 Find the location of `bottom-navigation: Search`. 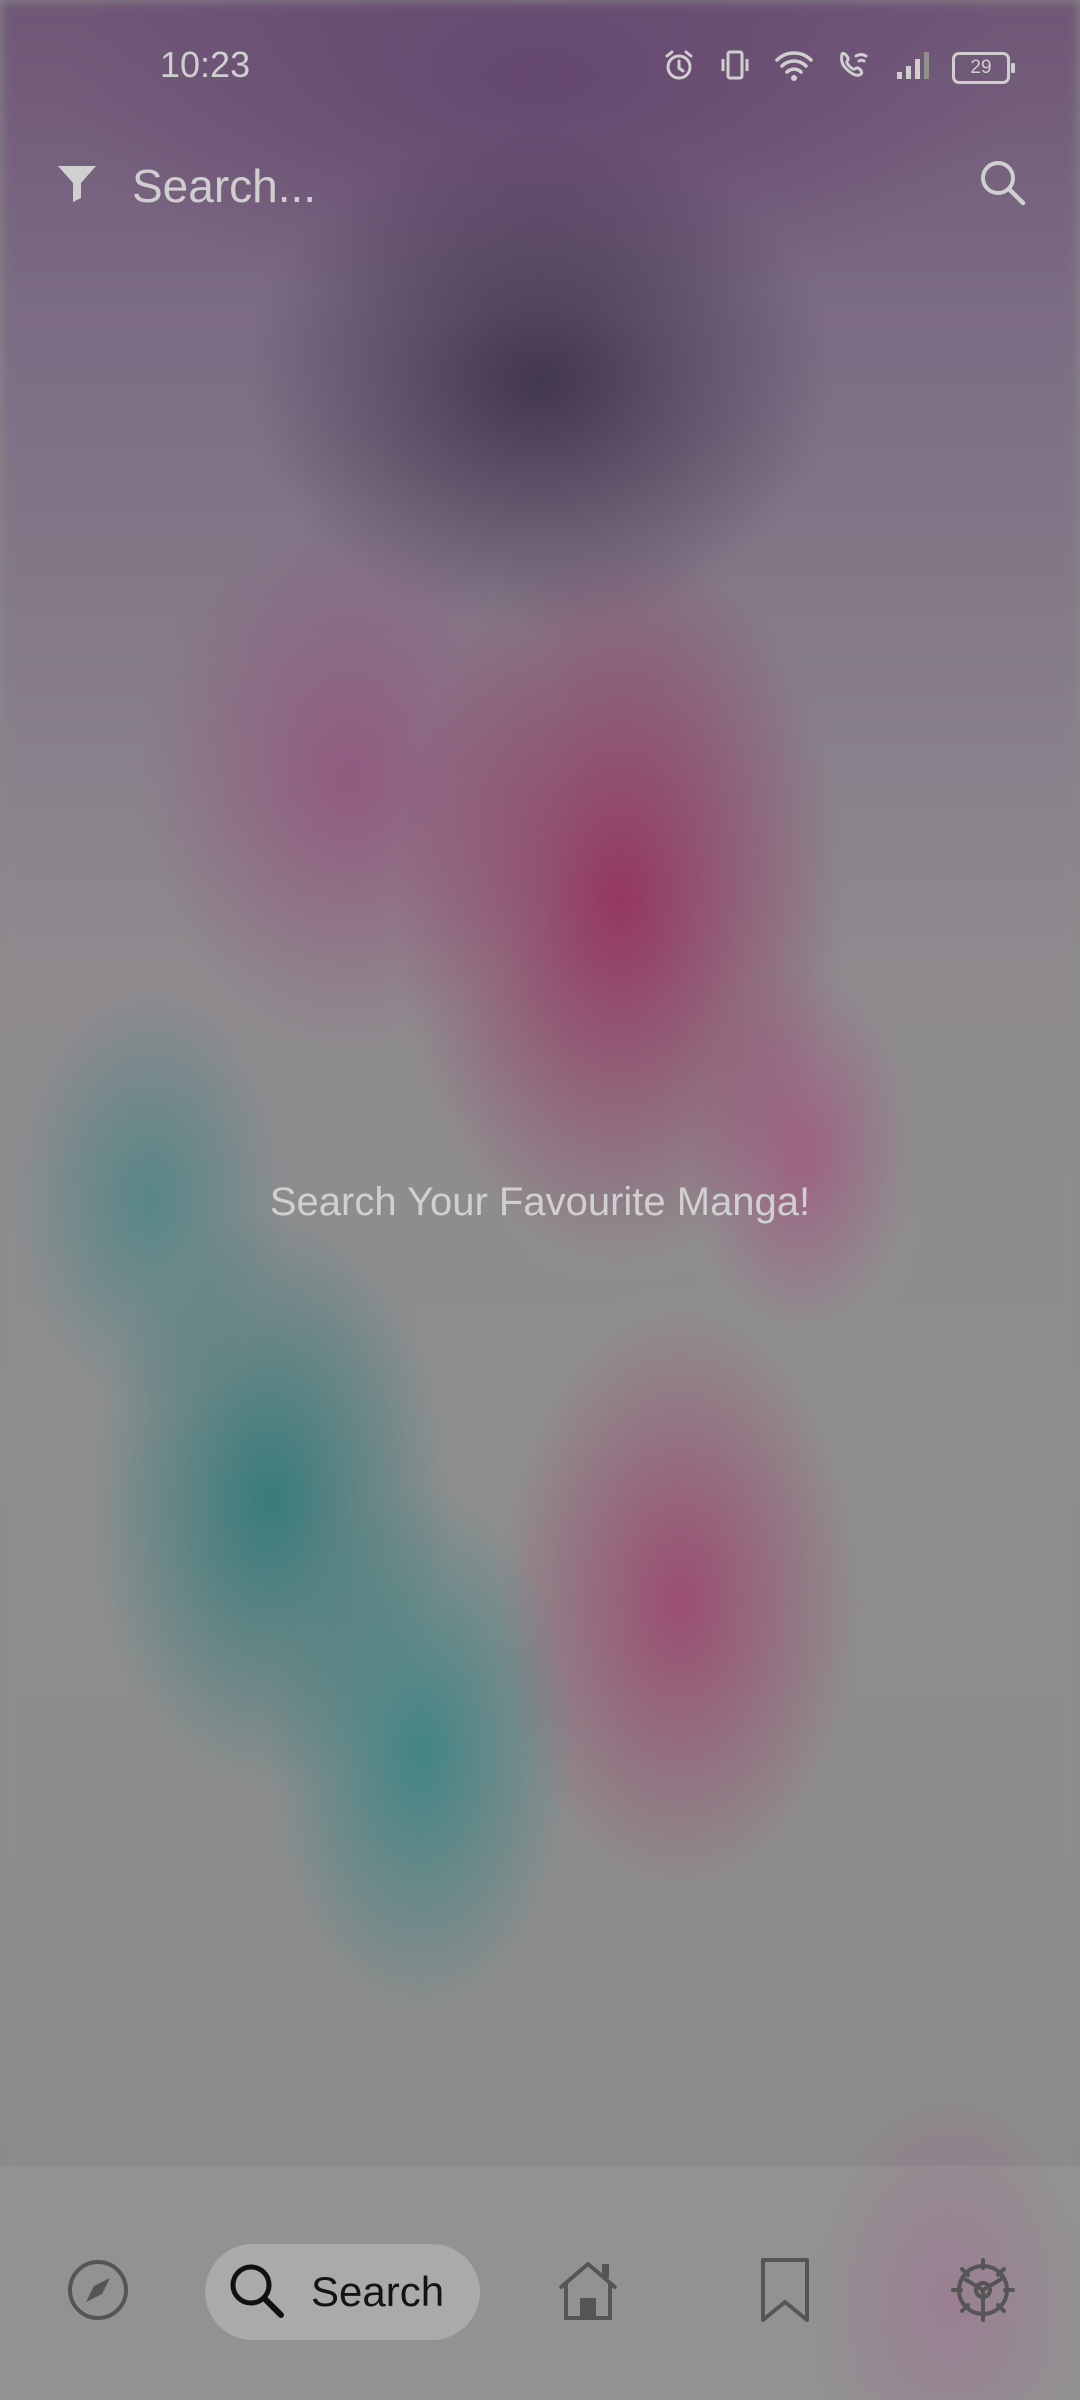

bottom-navigation: Search is located at coordinates (540, 2283).